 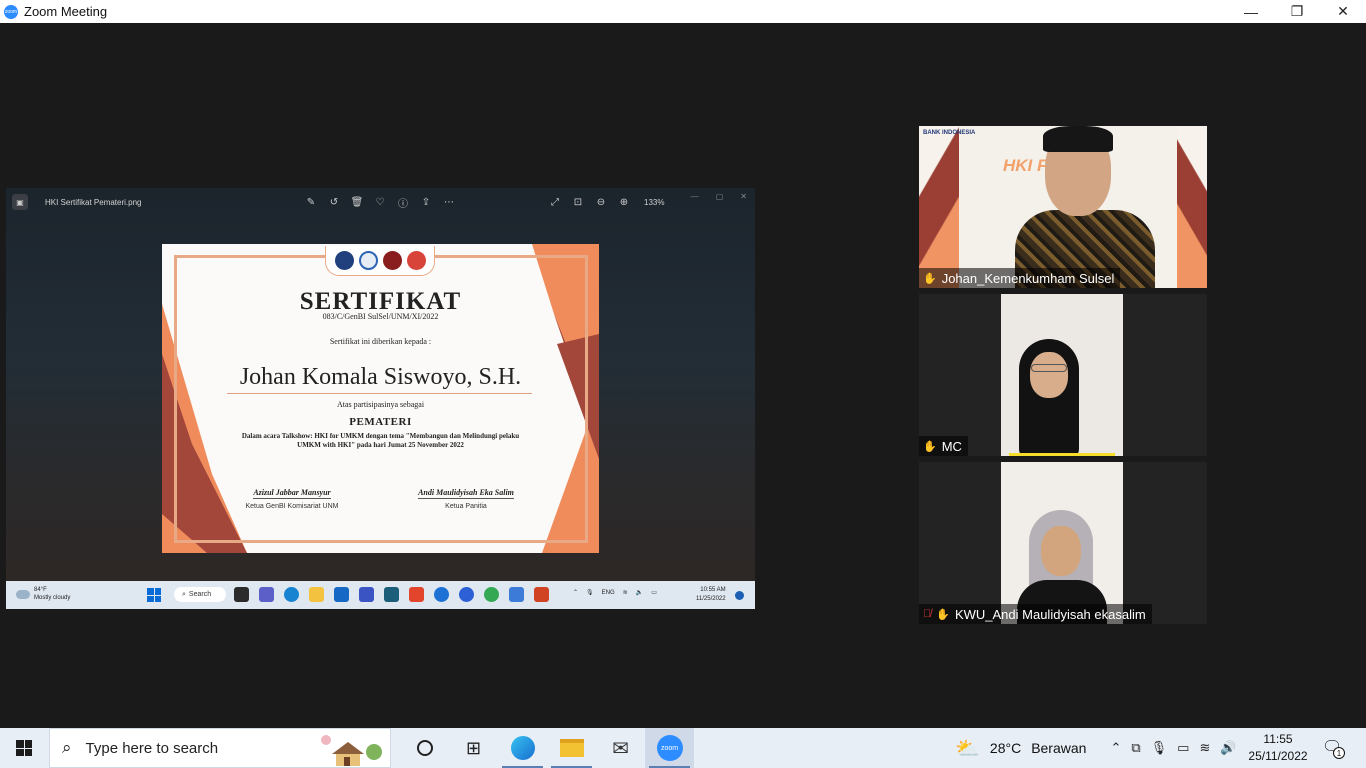 I want to click on certificate-logos, so click(x=380, y=261).